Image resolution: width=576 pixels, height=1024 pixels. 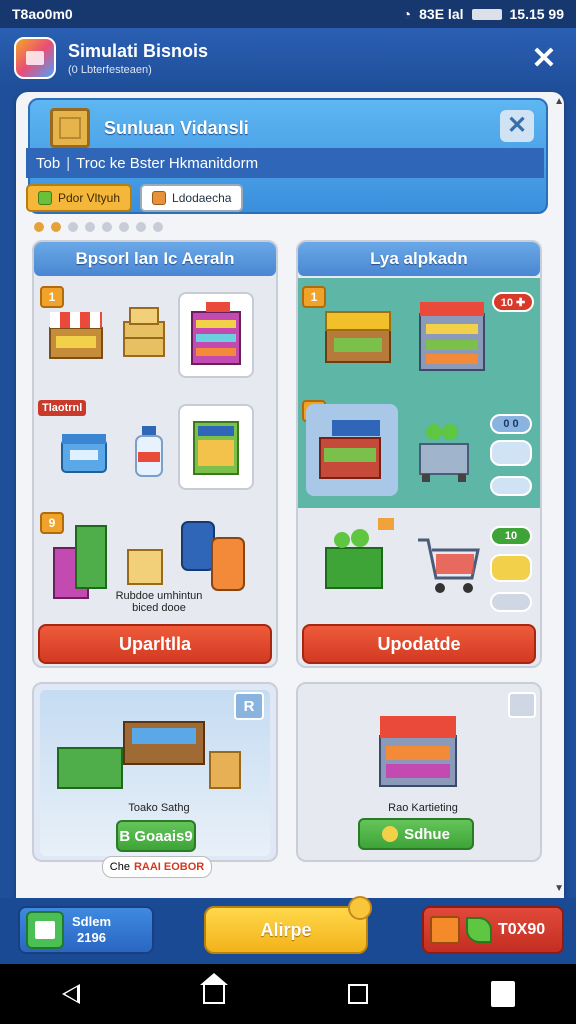 What do you see at coordinates (418, 753) in the screenshot?
I see `display-stand-icon` at bounding box center [418, 753].